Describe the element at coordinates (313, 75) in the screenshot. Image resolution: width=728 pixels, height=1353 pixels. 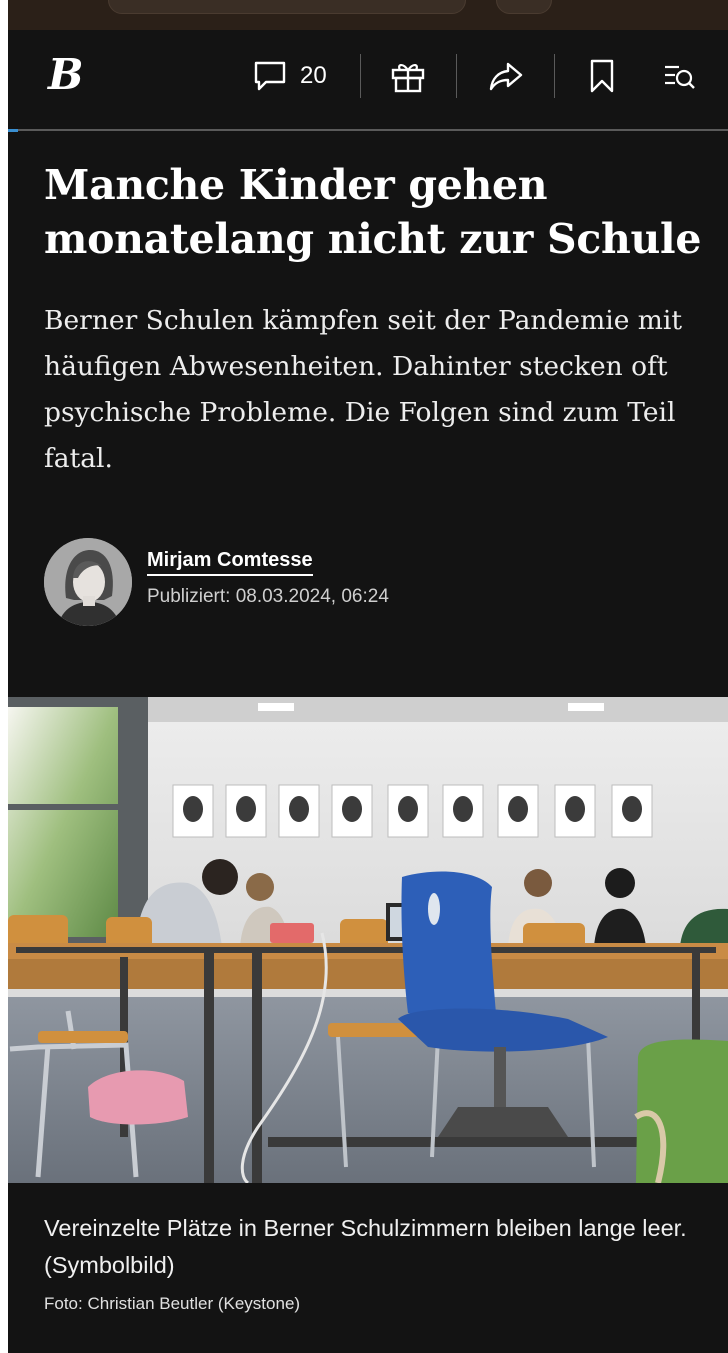
I see `comment-count: 20` at that location.